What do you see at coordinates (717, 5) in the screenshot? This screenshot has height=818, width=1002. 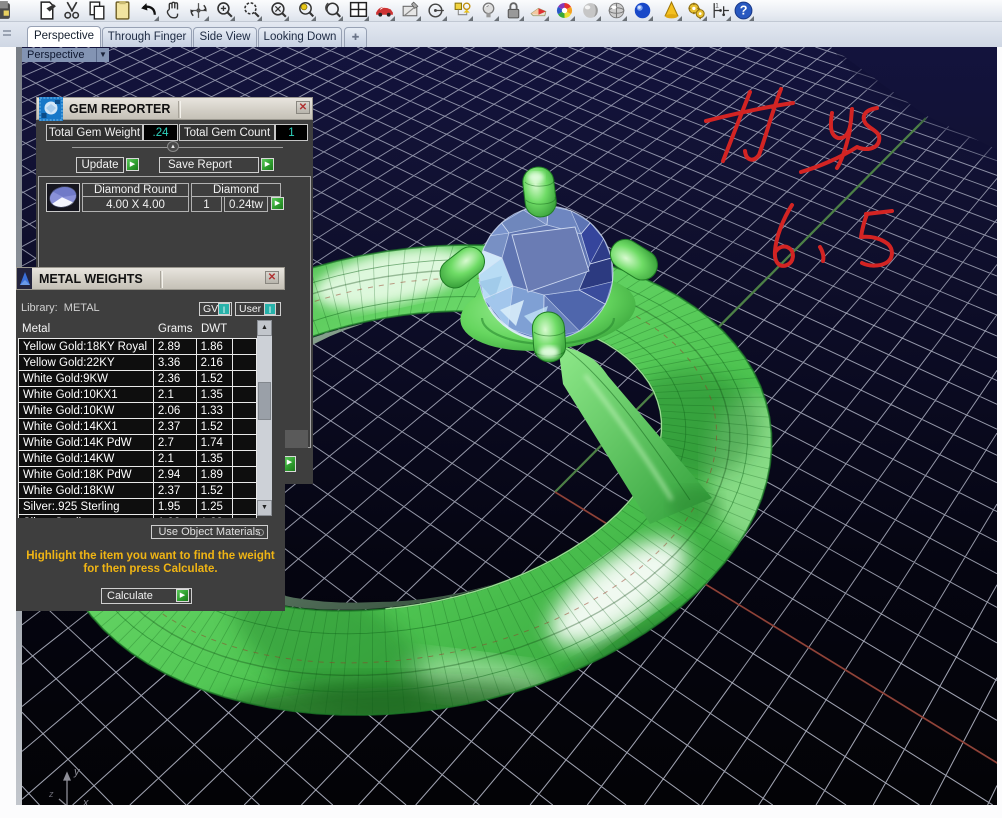 I see `svg-text: 1` at bounding box center [717, 5].